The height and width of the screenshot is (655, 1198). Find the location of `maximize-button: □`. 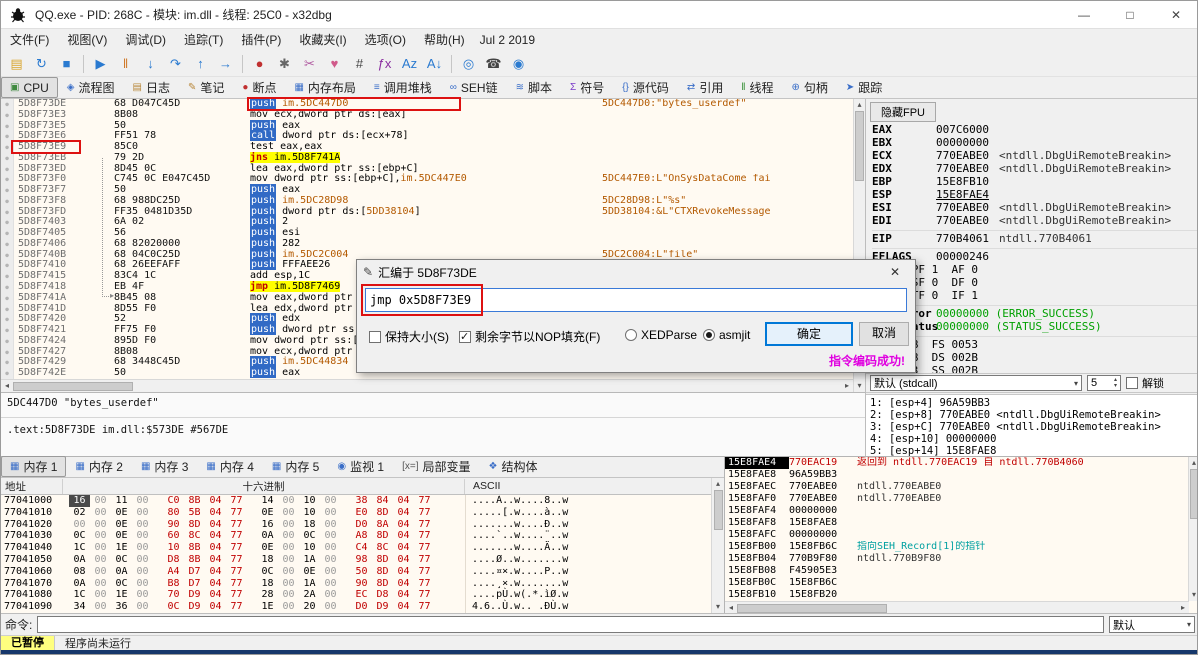

maximize-button: □ is located at coordinates (1130, 15).